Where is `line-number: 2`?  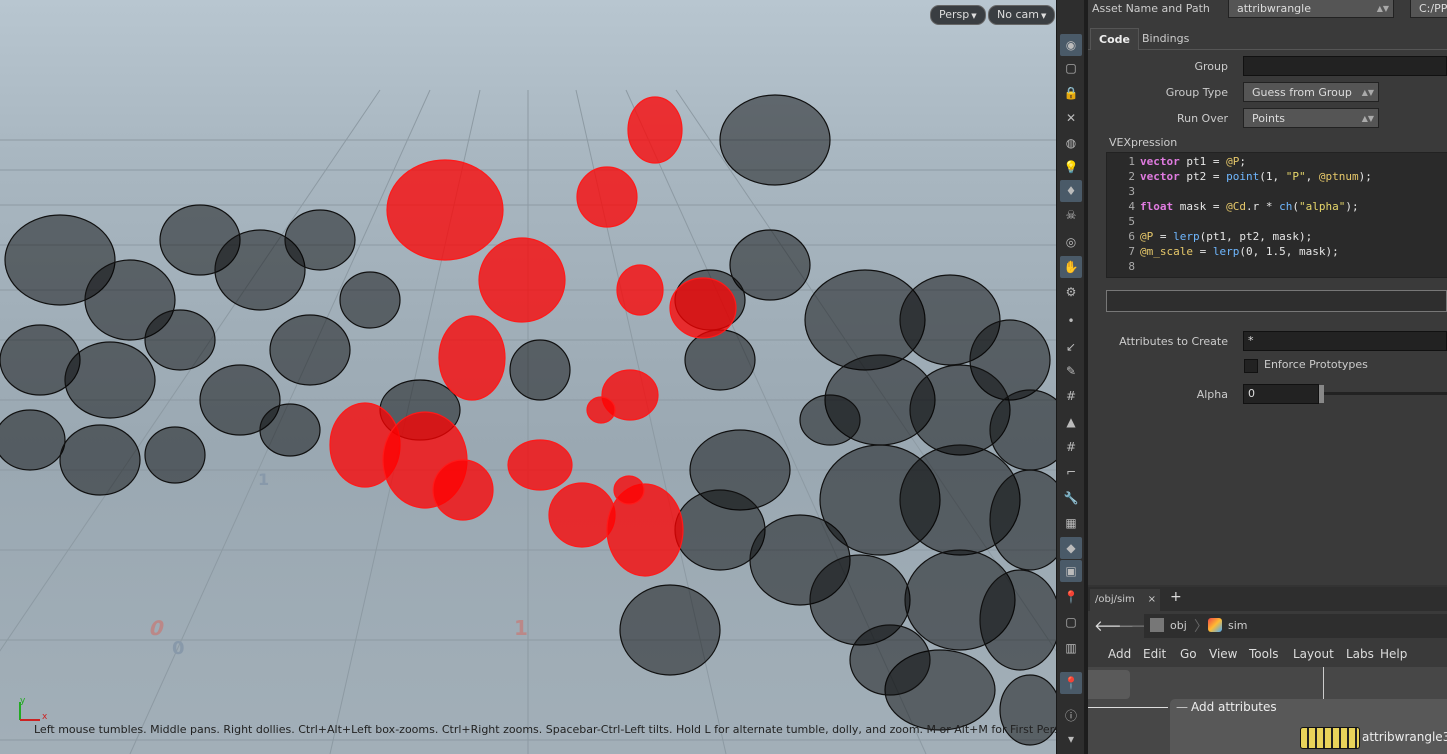
line-number: 2 is located at coordinates (1131, 176).